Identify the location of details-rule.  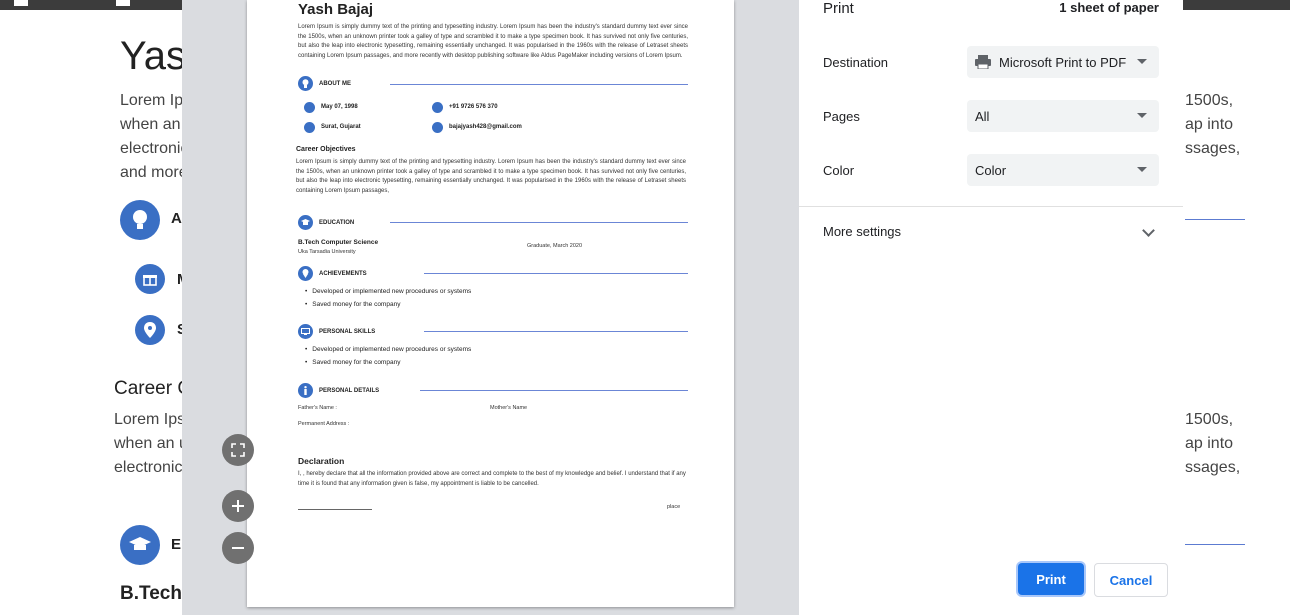
(554, 390).